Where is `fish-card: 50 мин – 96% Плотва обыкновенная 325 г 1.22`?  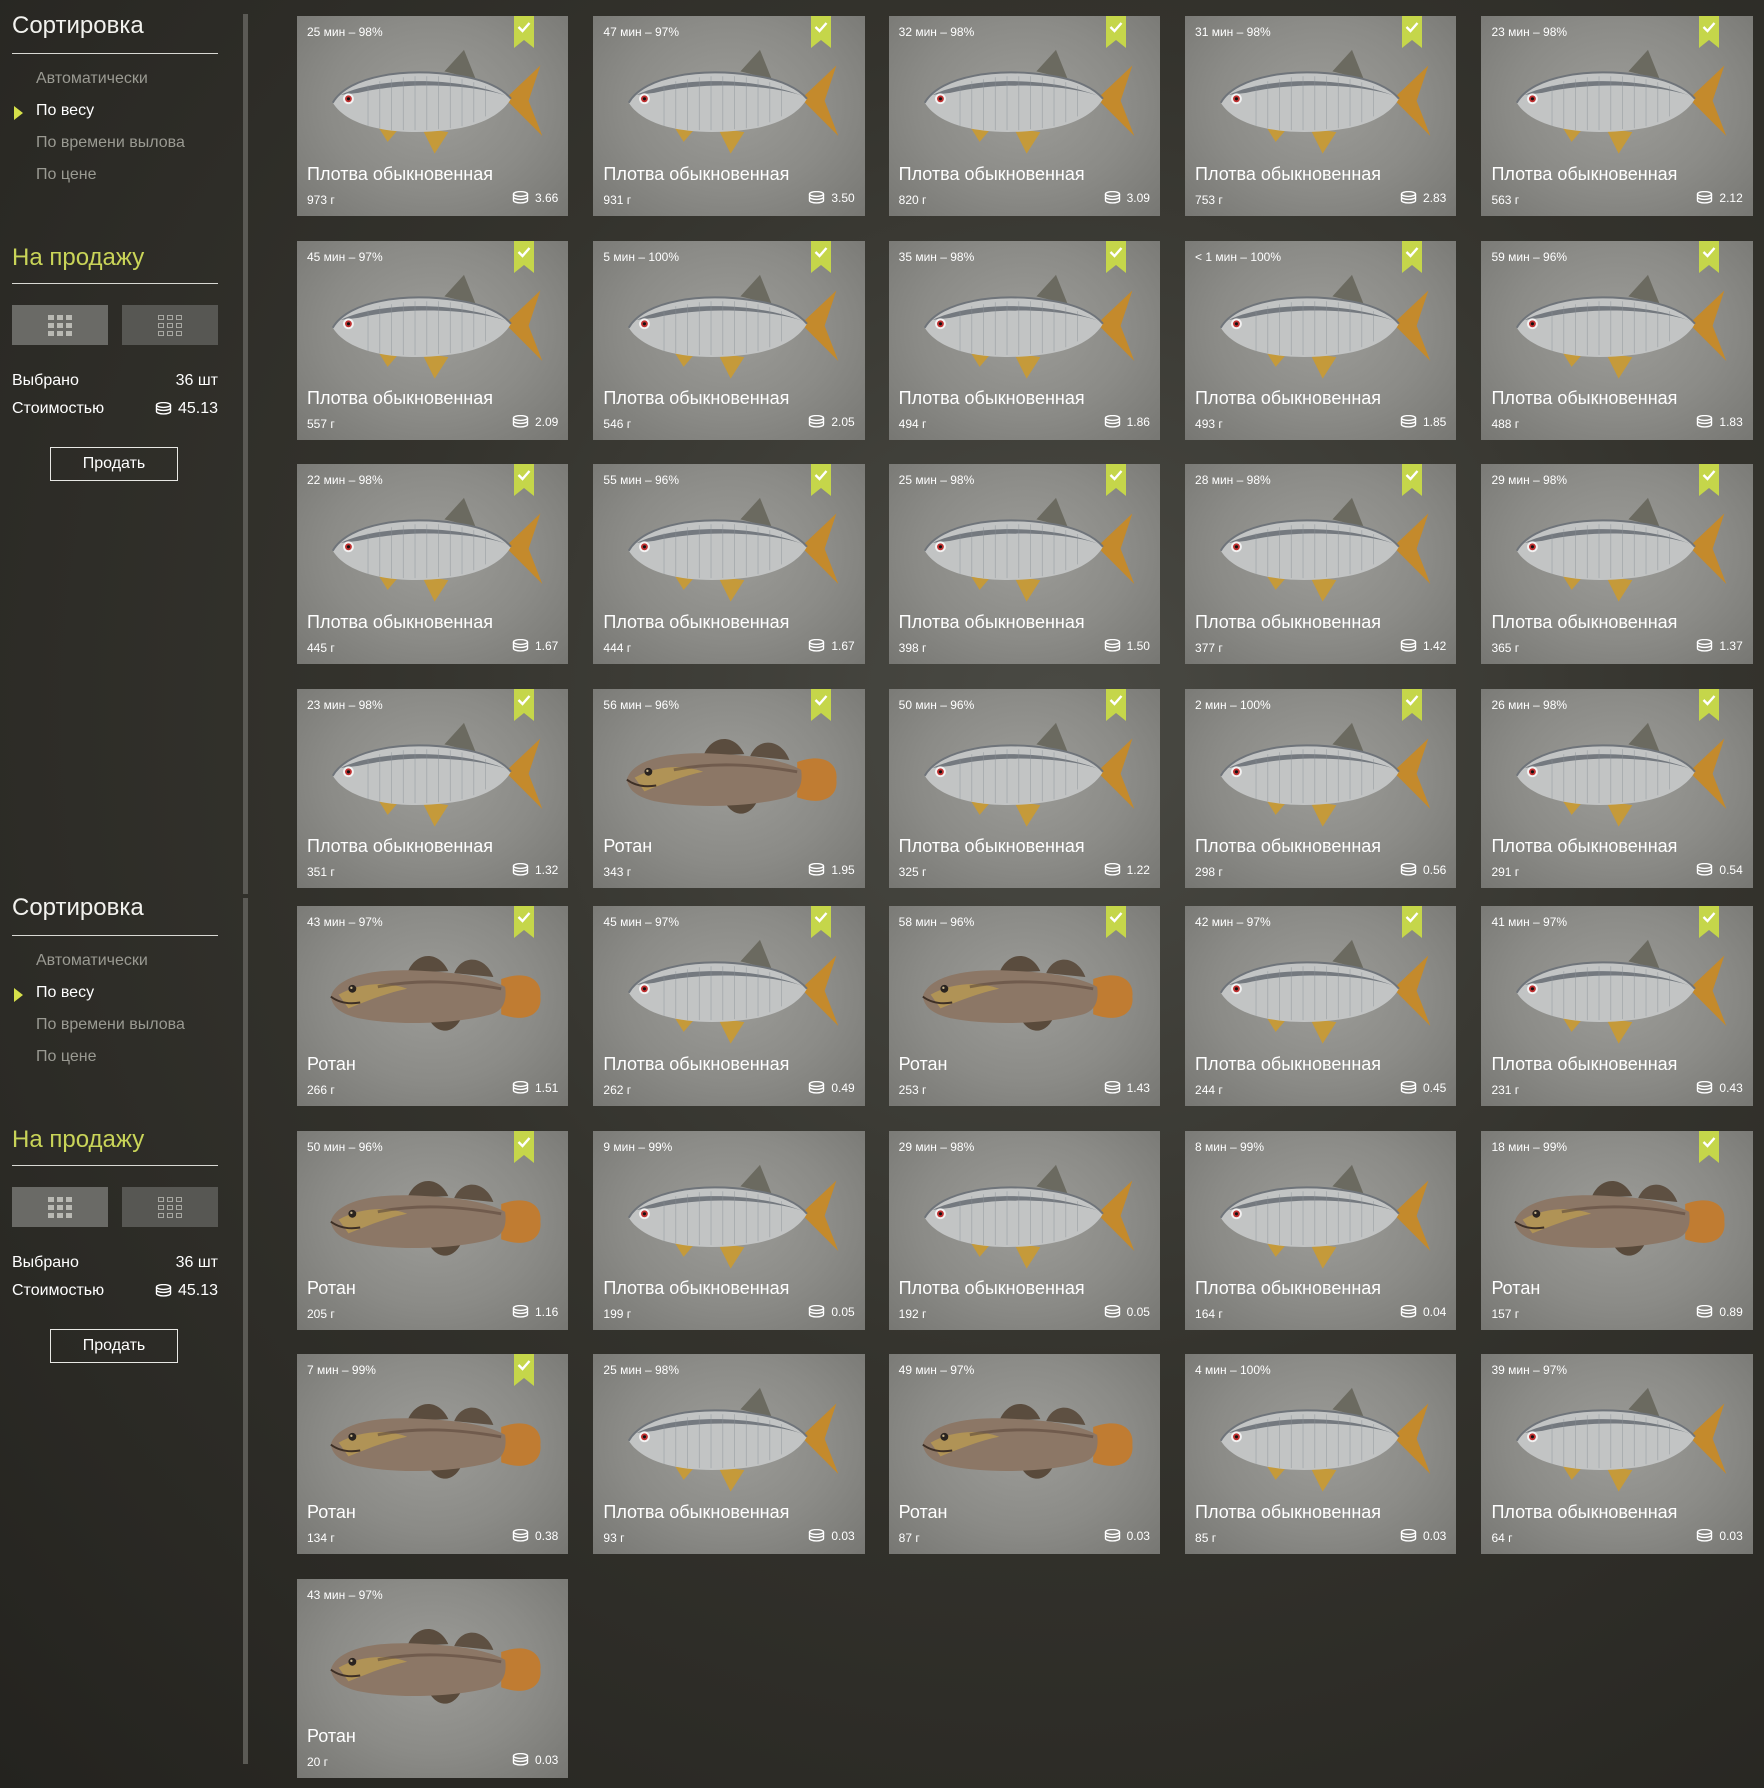
fish-card: 50 мин – 96% Плотва обыкновенная 325 г 1.22 is located at coordinates (1024, 788).